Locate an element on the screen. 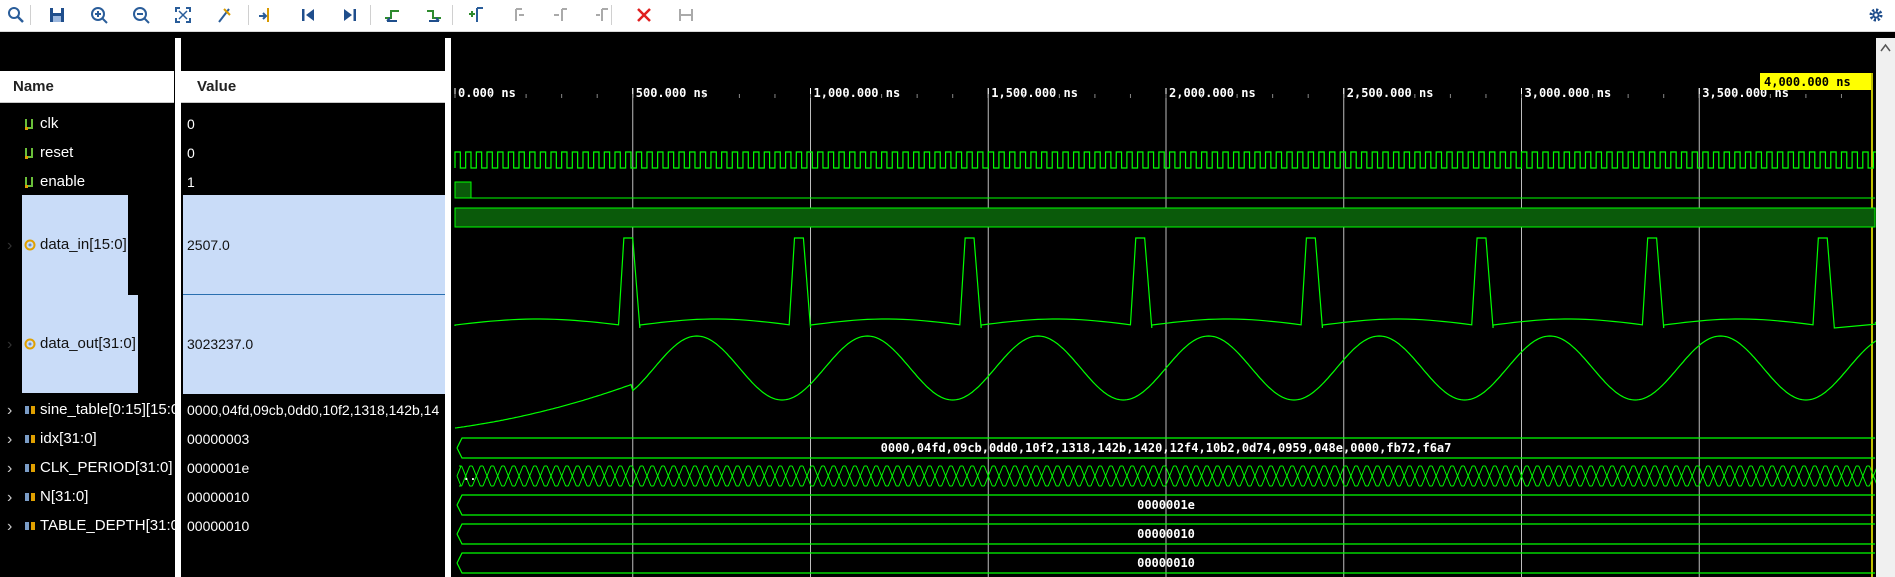 This screenshot has width=1895, height=577. signal-name: N[31:0] is located at coordinates (107, 496).